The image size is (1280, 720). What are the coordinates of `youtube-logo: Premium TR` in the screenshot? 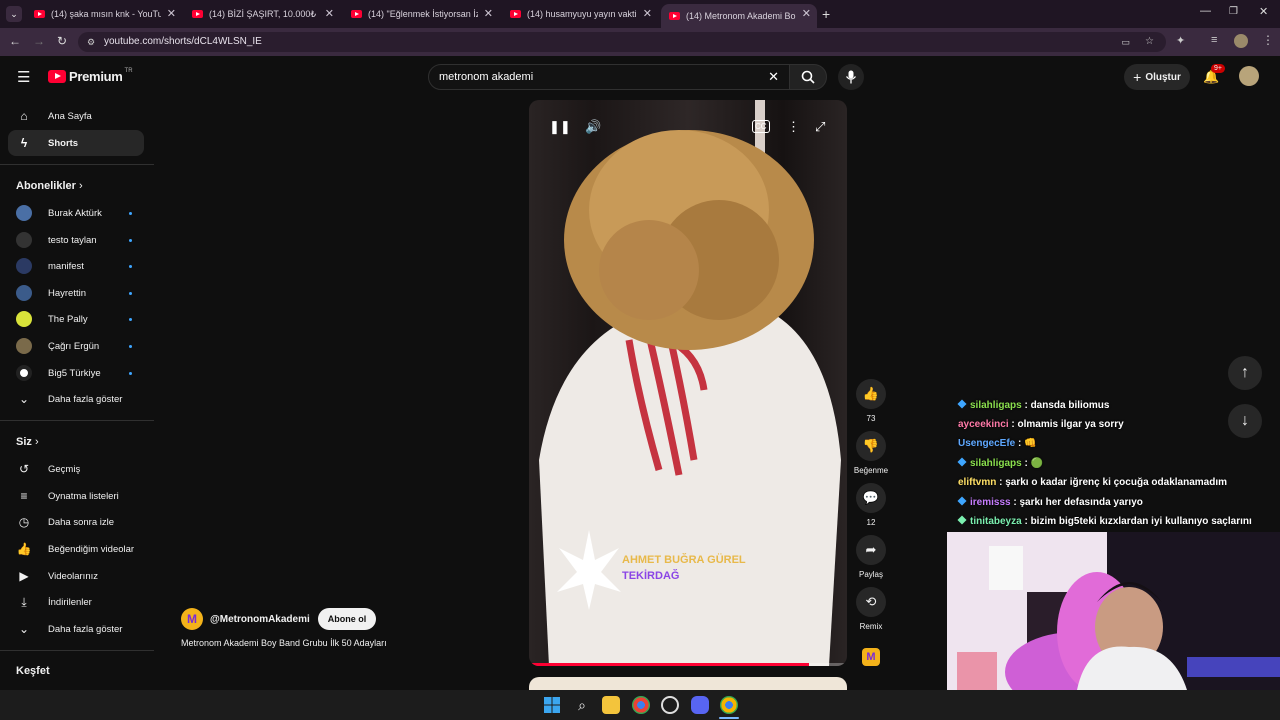 It's located at (90, 76).